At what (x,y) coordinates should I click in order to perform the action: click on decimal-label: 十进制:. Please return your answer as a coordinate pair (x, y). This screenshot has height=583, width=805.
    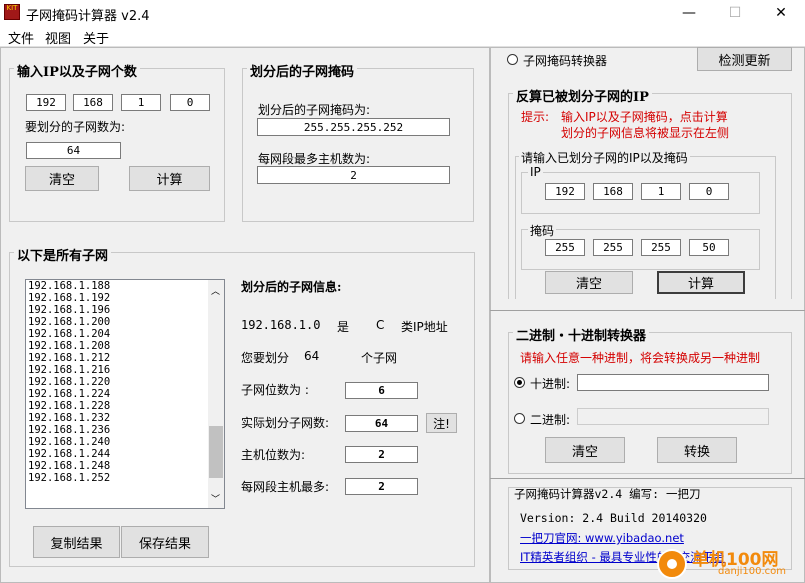
    Looking at the image, I should click on (550, 384).